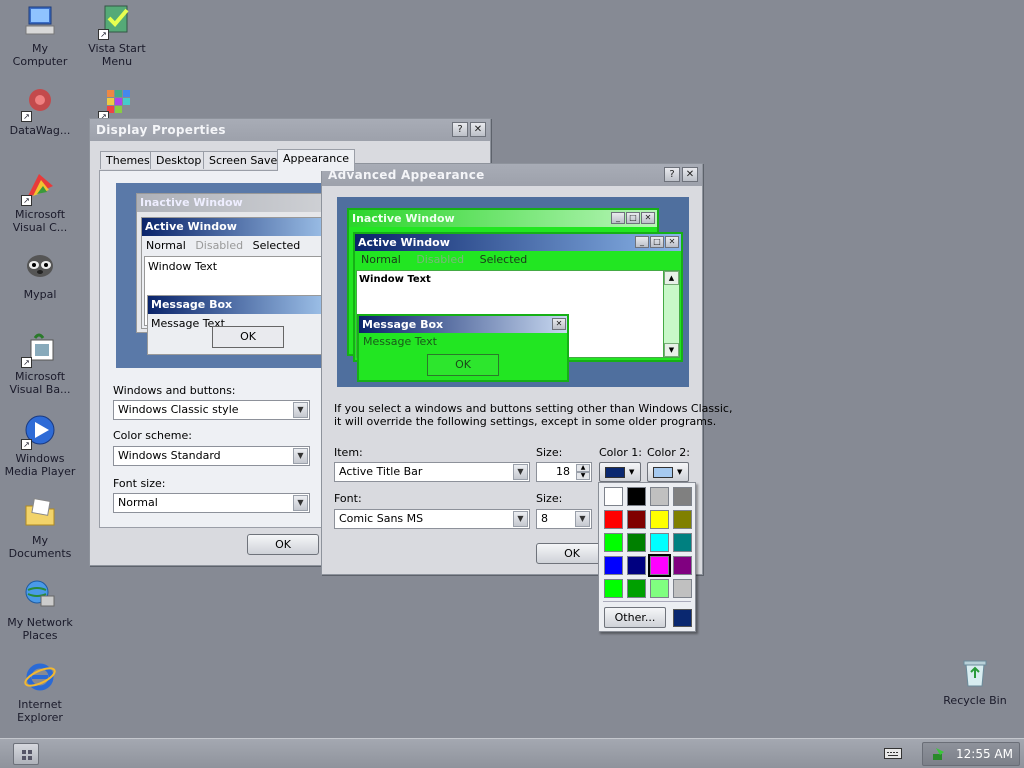  I want to click on tab-themes: Themes, so click(128, 160).